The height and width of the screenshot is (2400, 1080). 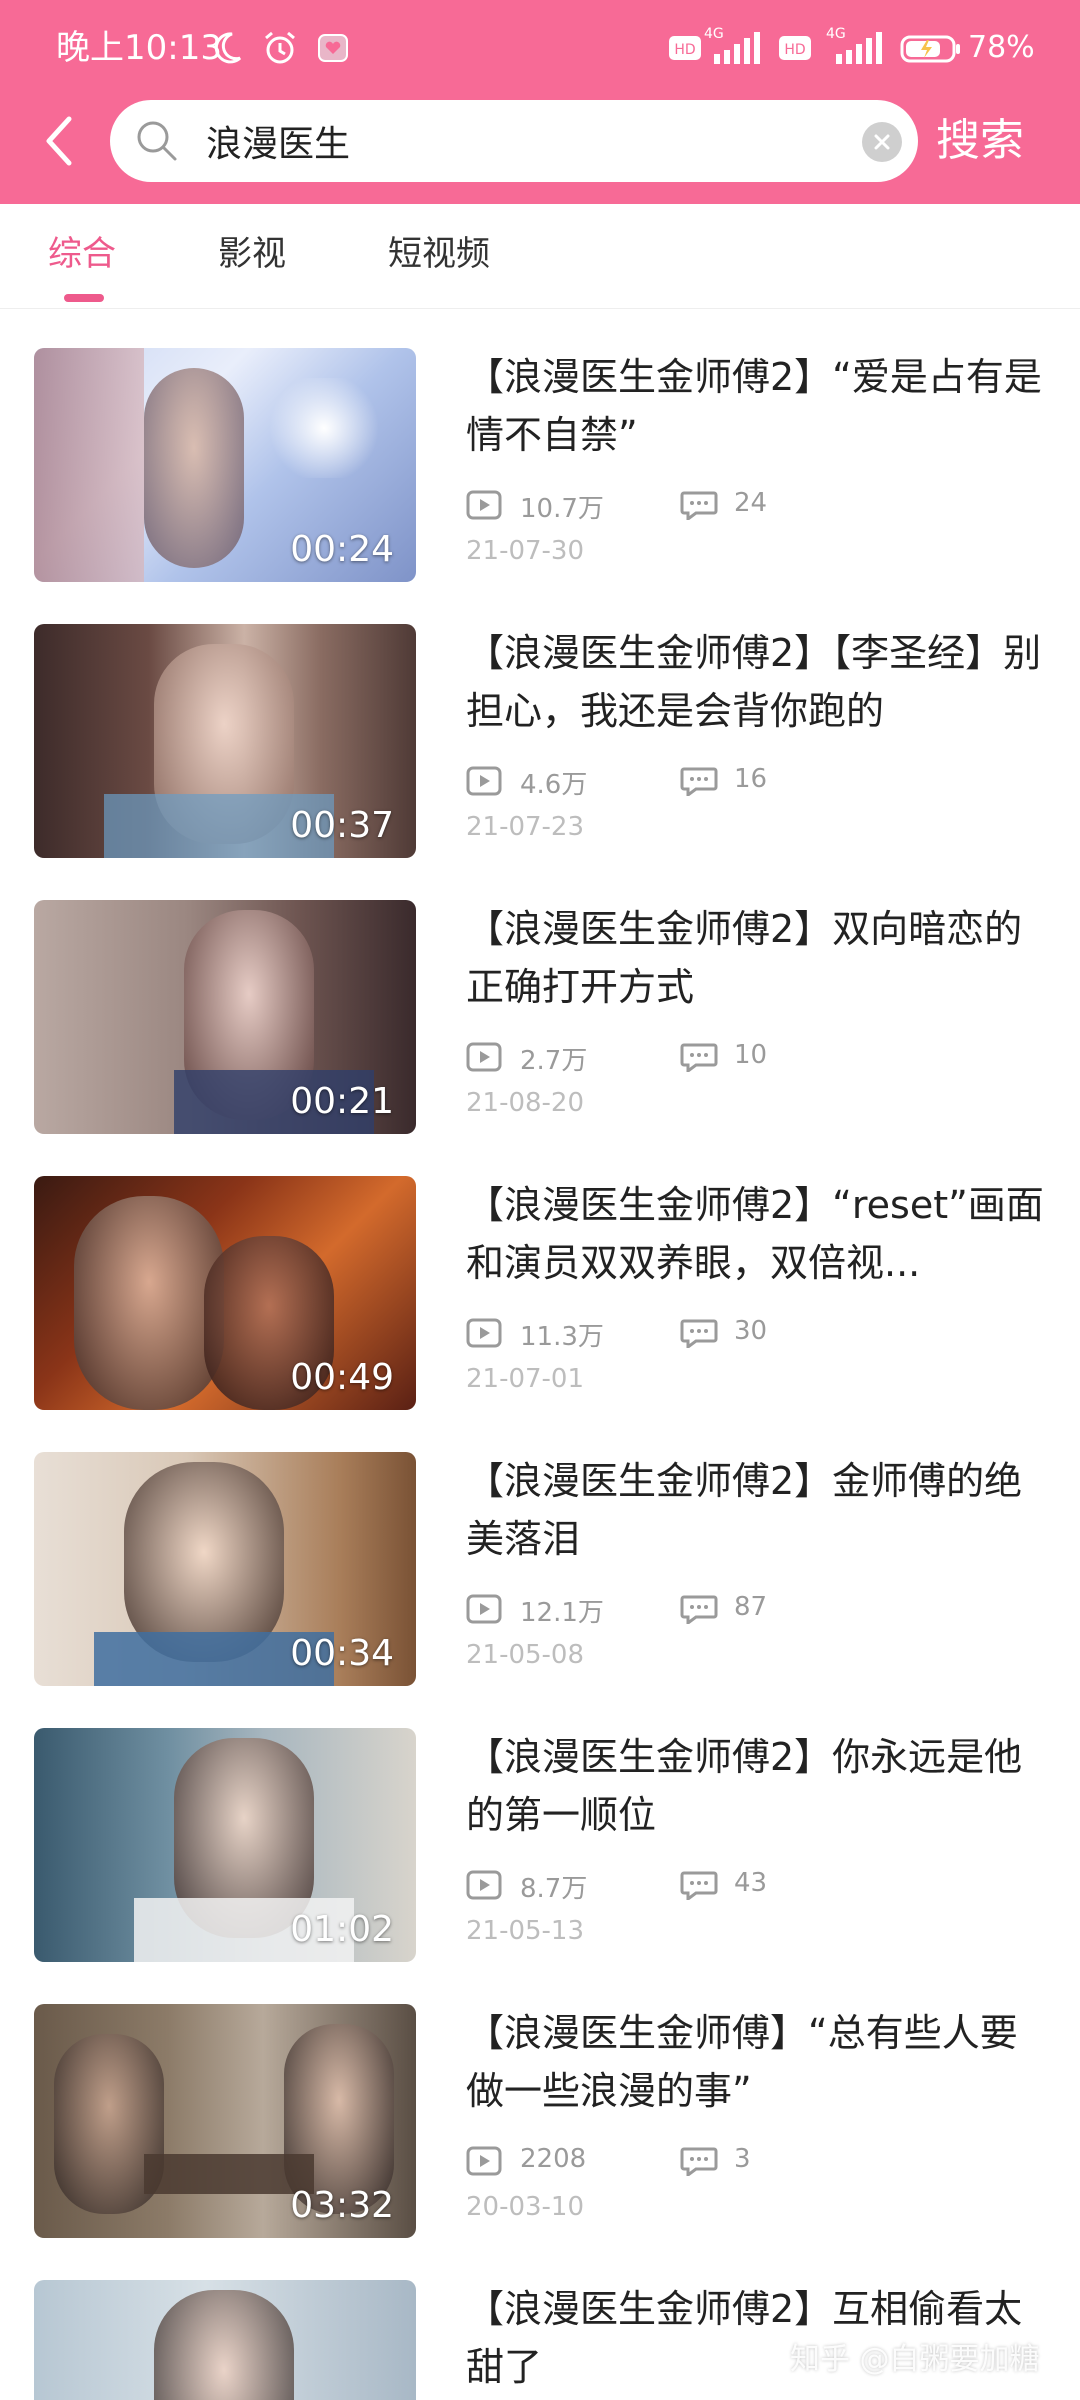 I want to click on view-count: 4.6万, so click(x=554, y=785).